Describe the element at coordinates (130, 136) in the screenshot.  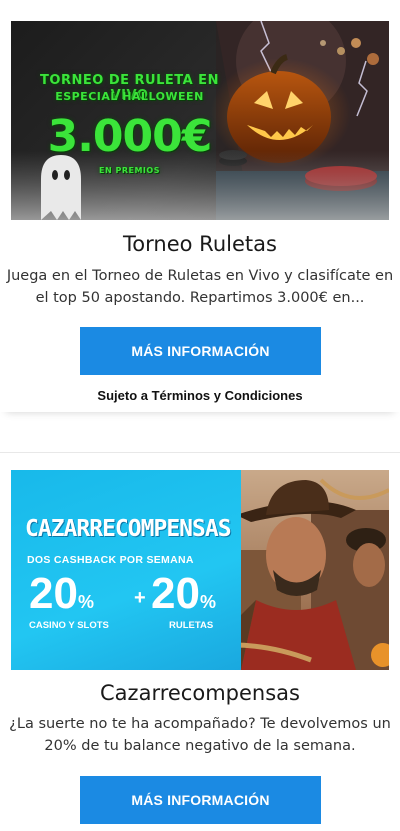
I see `banner-prize-amount: 3.000€` at that location.